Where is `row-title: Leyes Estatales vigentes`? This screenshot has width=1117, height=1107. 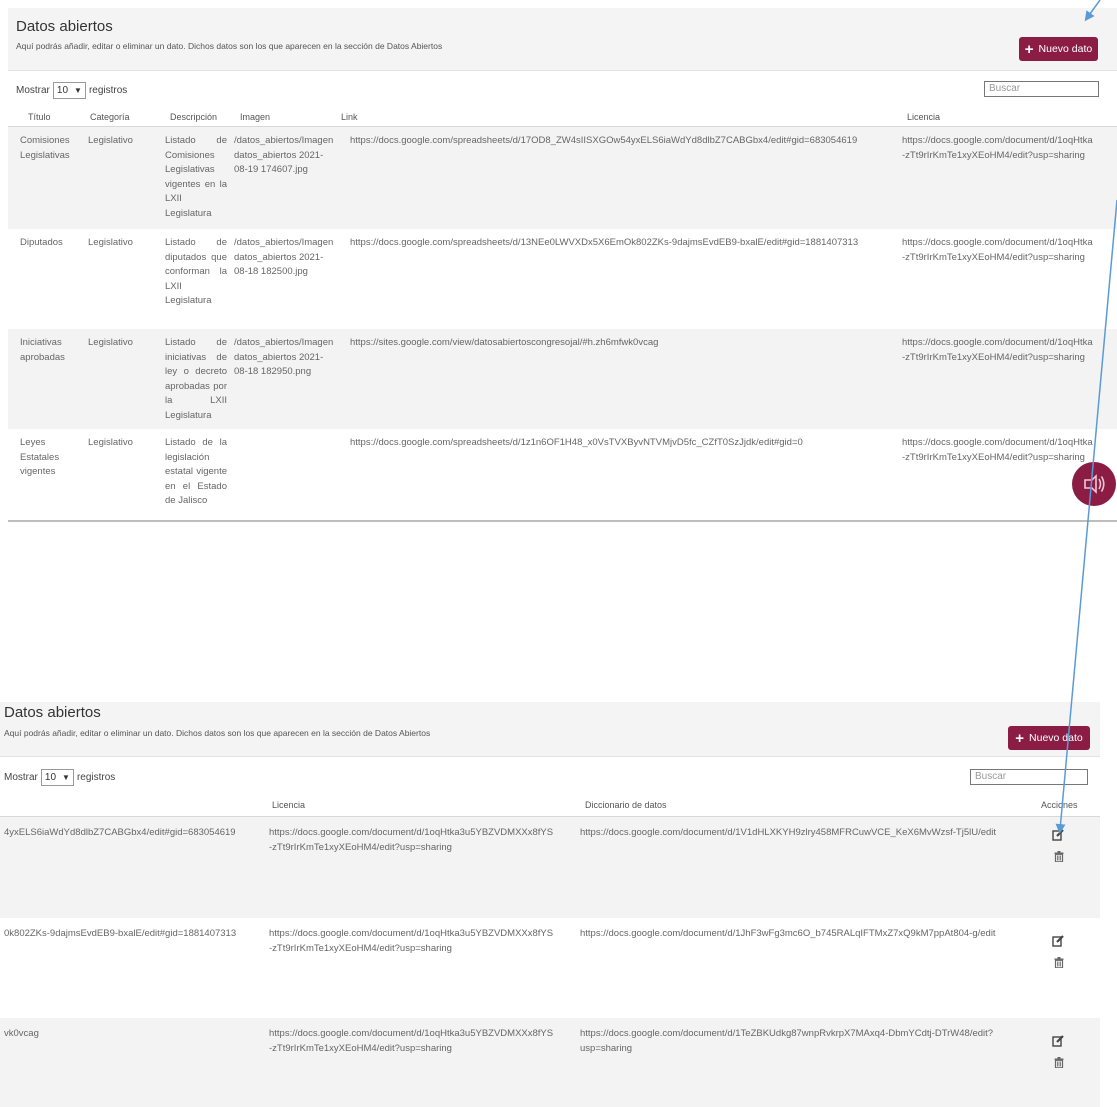 row-title: Leyes Estatales vigentes is located at coordinates (40, 457).